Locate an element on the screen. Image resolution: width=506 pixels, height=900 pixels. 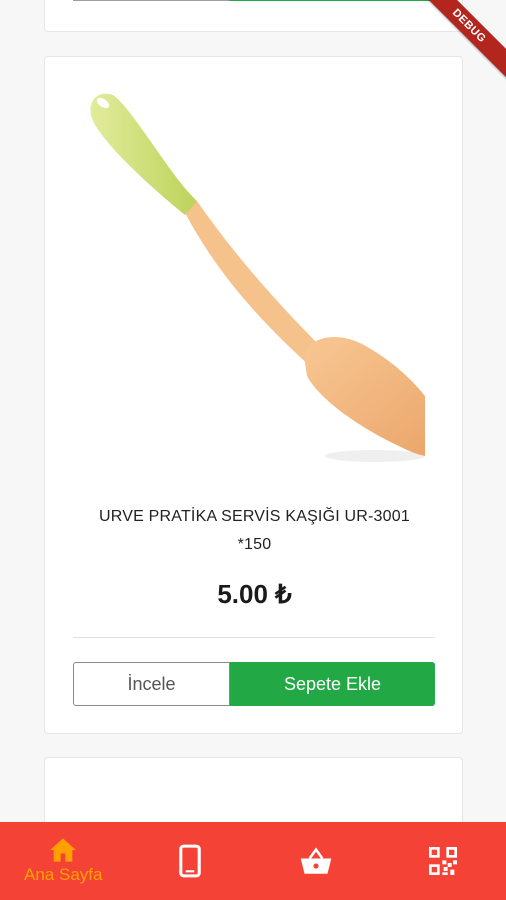
nav-item-qr is located at coordinates (443, 861).